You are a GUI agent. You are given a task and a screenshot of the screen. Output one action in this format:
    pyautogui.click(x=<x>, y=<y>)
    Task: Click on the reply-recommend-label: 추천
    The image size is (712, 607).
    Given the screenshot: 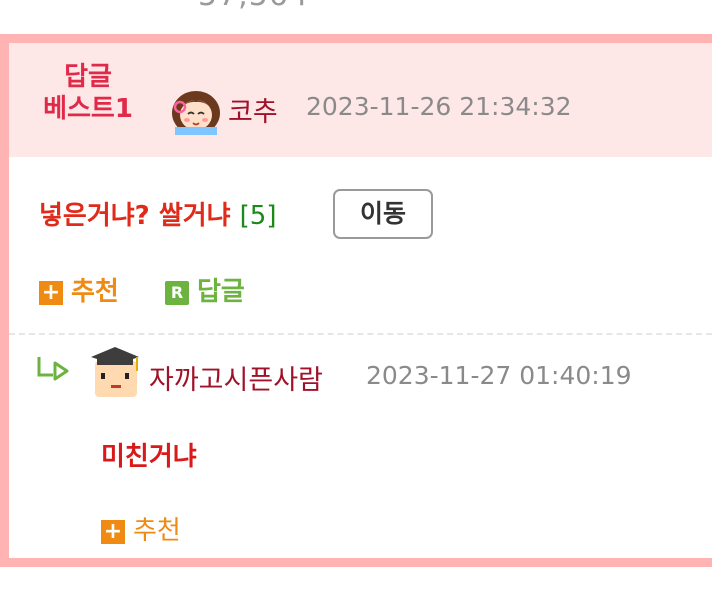 What is the action you would take?
    pyautogui.click(x=157, y=531)
    